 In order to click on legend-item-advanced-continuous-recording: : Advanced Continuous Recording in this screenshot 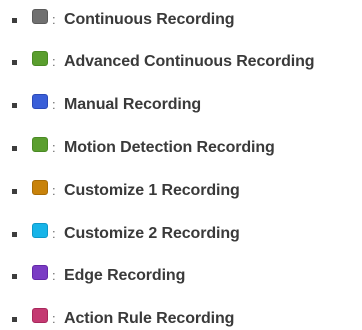, I will do `click(181, 61)`.